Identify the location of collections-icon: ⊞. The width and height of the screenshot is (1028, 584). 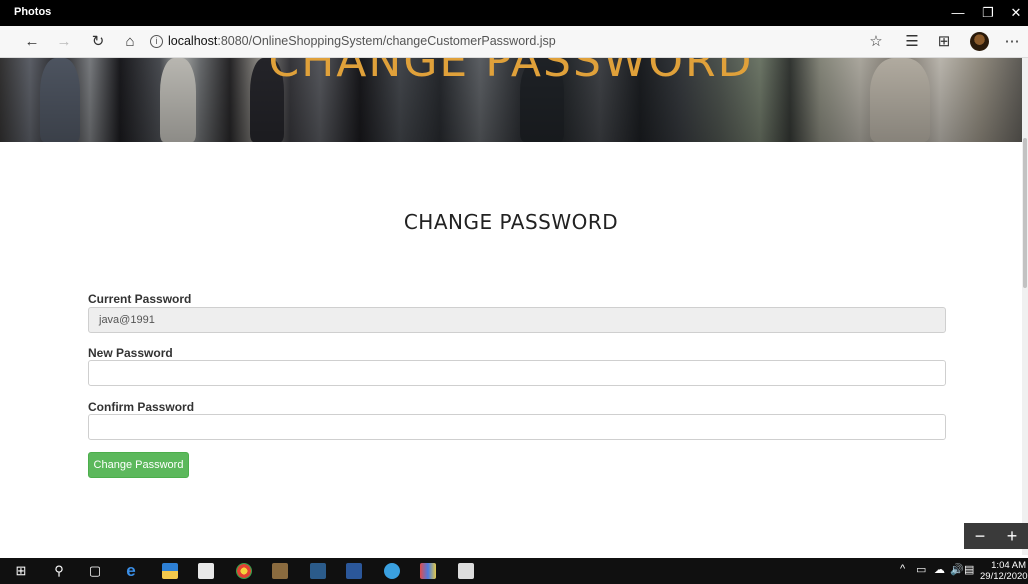
(944, 42).